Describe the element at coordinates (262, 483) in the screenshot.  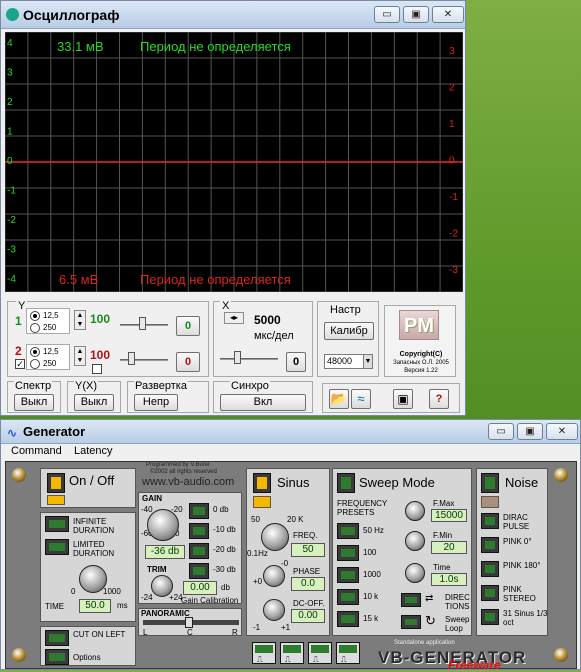
I see `sinus-button` at that location.